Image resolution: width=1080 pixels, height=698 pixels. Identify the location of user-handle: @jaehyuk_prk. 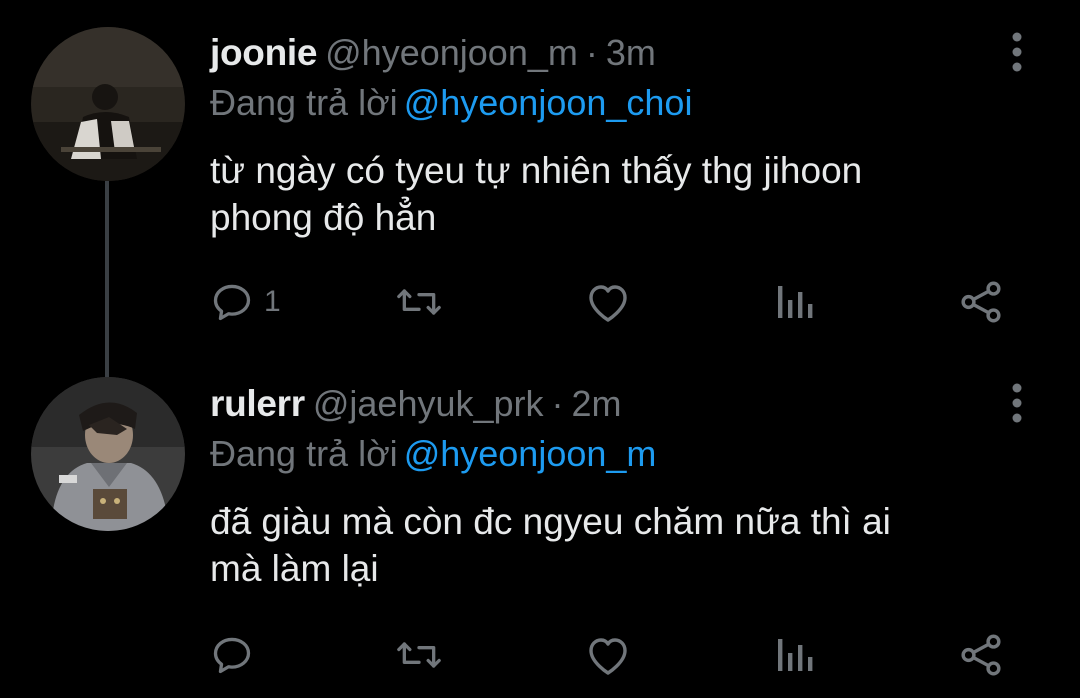
(428, 404).